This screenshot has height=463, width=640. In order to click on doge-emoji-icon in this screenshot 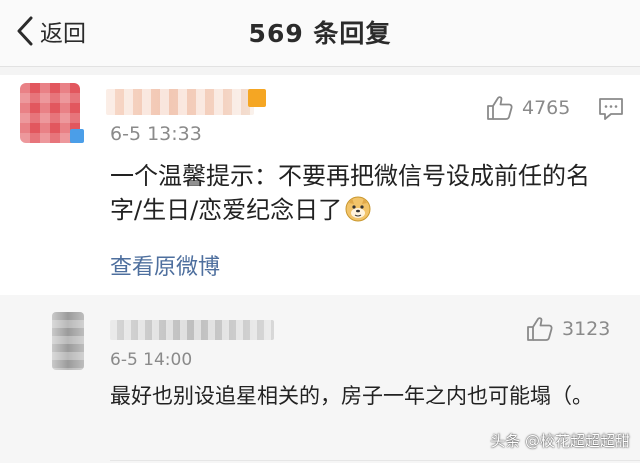, I will do `click(358, 209)`.